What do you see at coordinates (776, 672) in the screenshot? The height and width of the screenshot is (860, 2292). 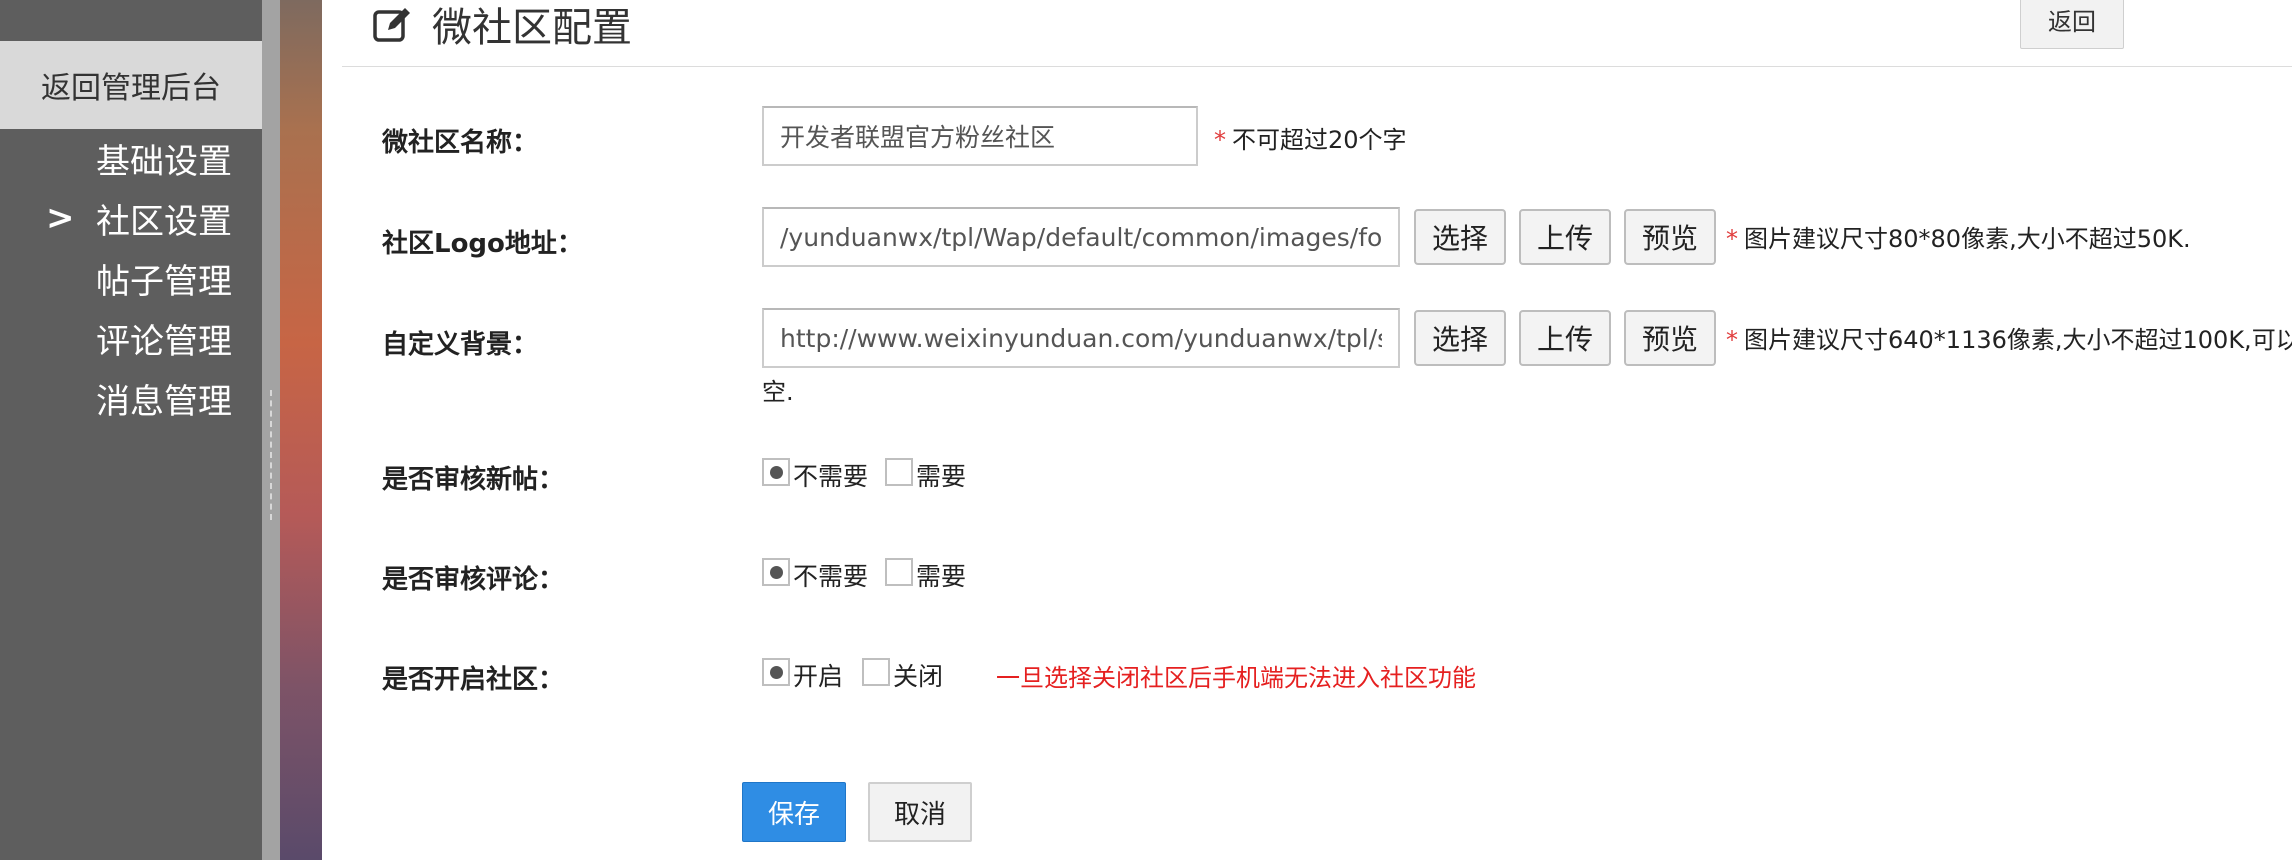 I see `open-community-option-on` at bounding box center [776, 672].